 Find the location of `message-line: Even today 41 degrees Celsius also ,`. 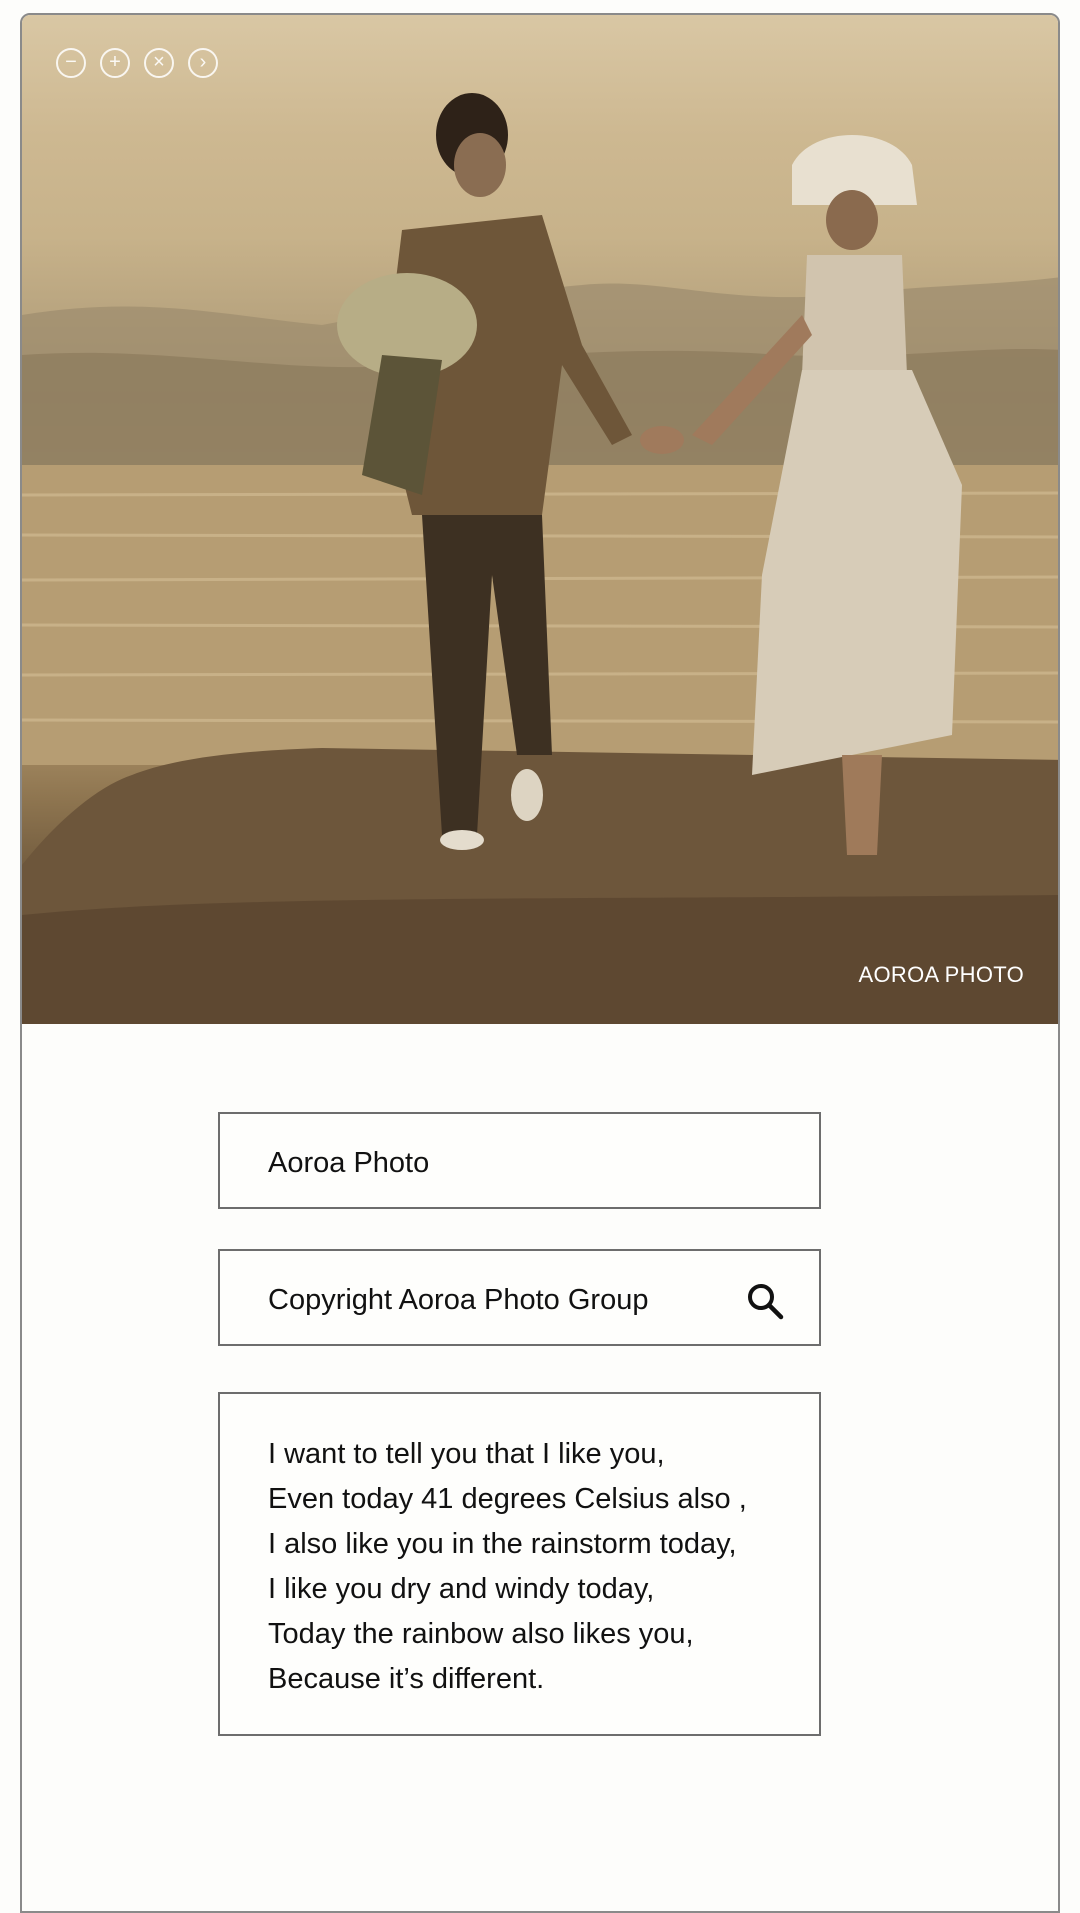

message-line: Even today 41 degrees Celsius also , is located at coordinates (507, 1499).